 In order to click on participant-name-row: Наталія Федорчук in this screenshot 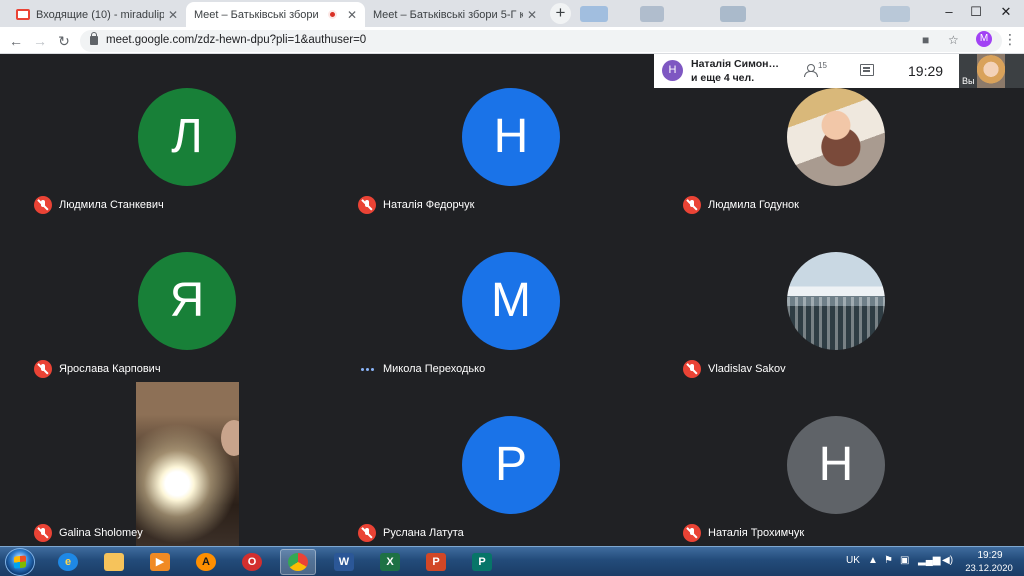, I will do `click(416, 205)`.